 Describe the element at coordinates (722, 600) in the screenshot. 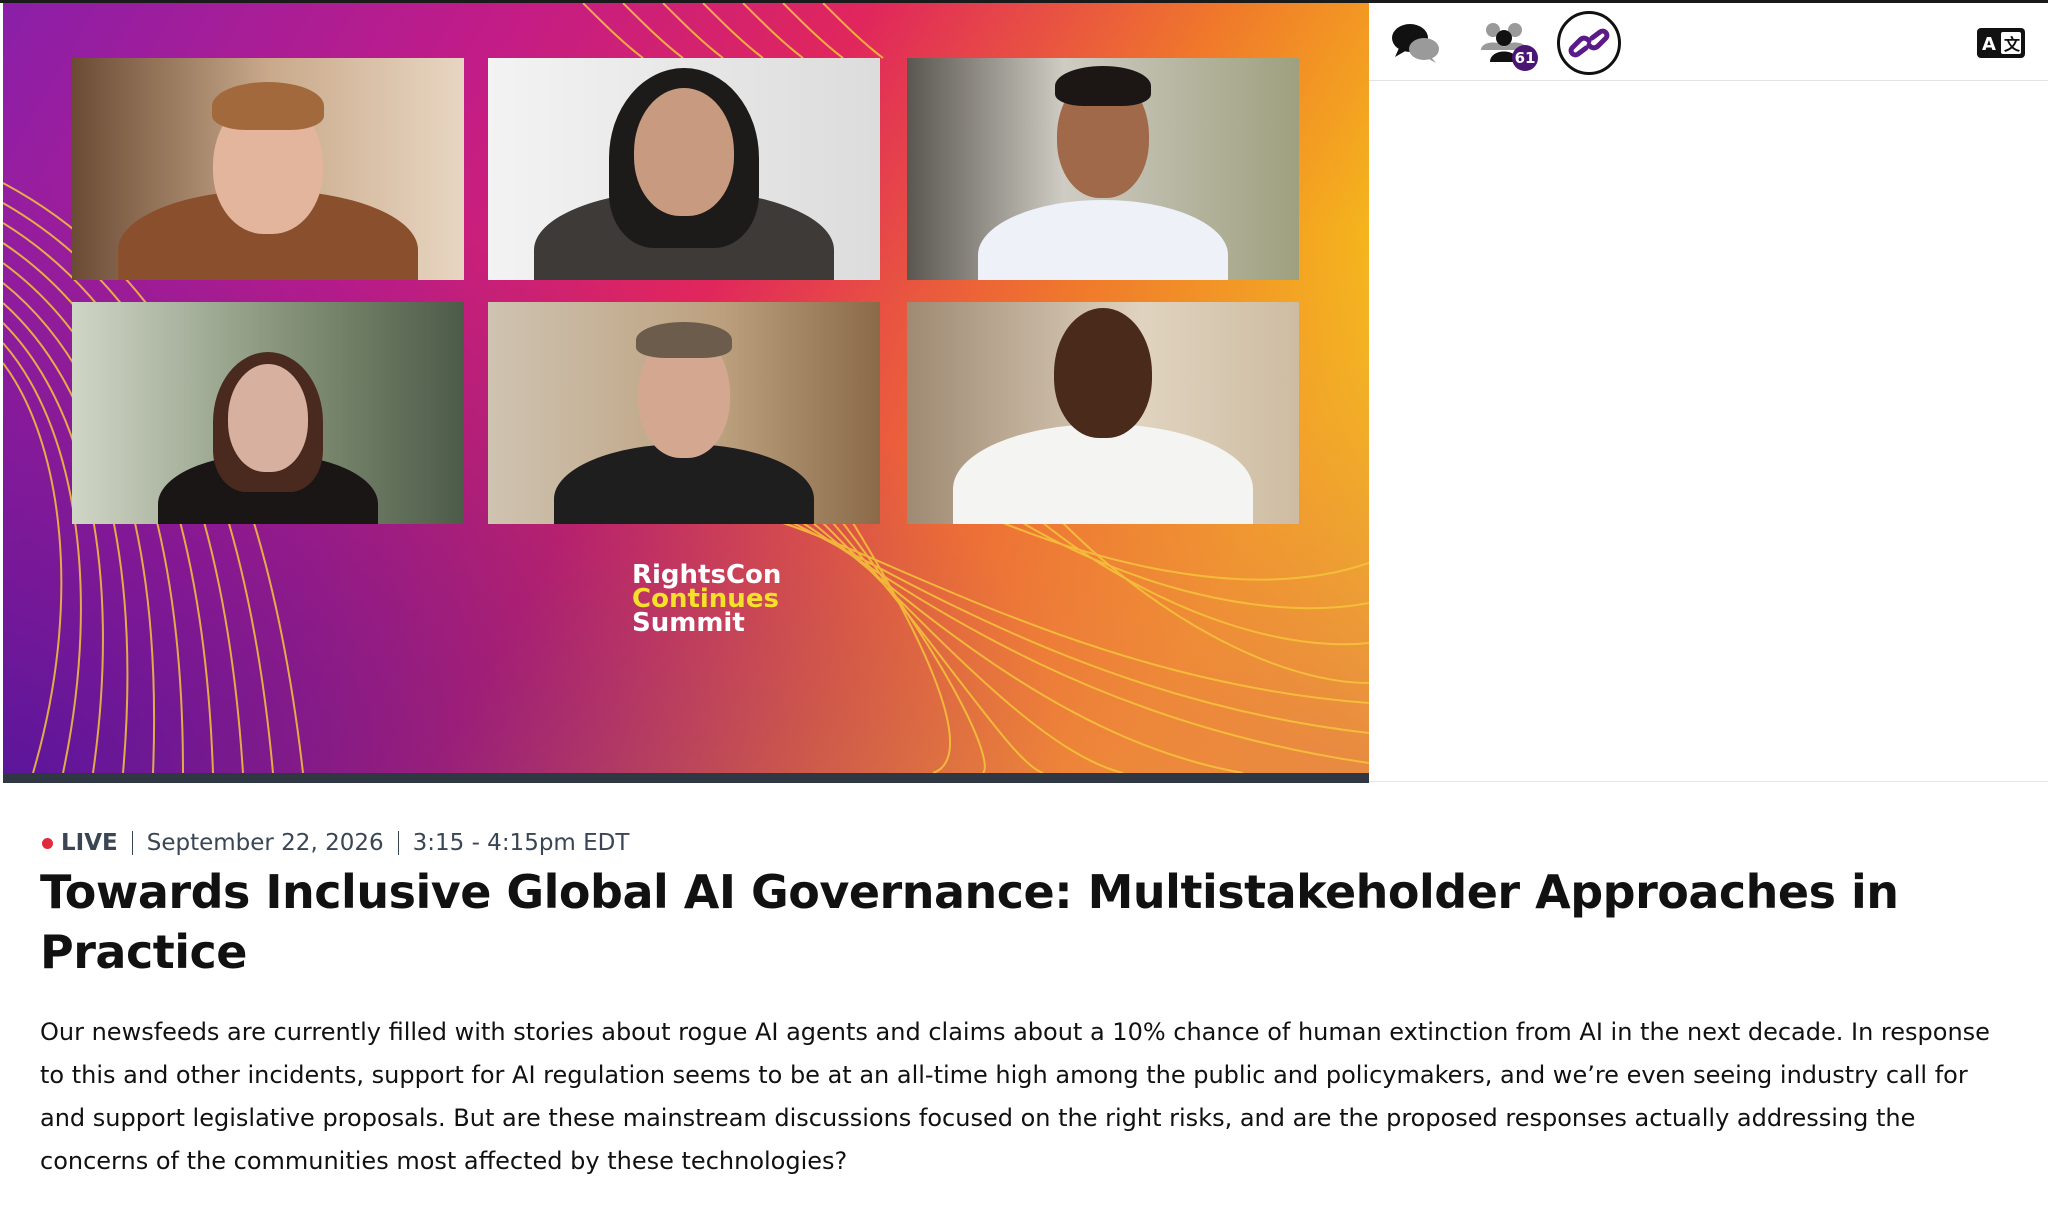

I see `rightscon-logo: RightsCon Continues Summit` at that location.